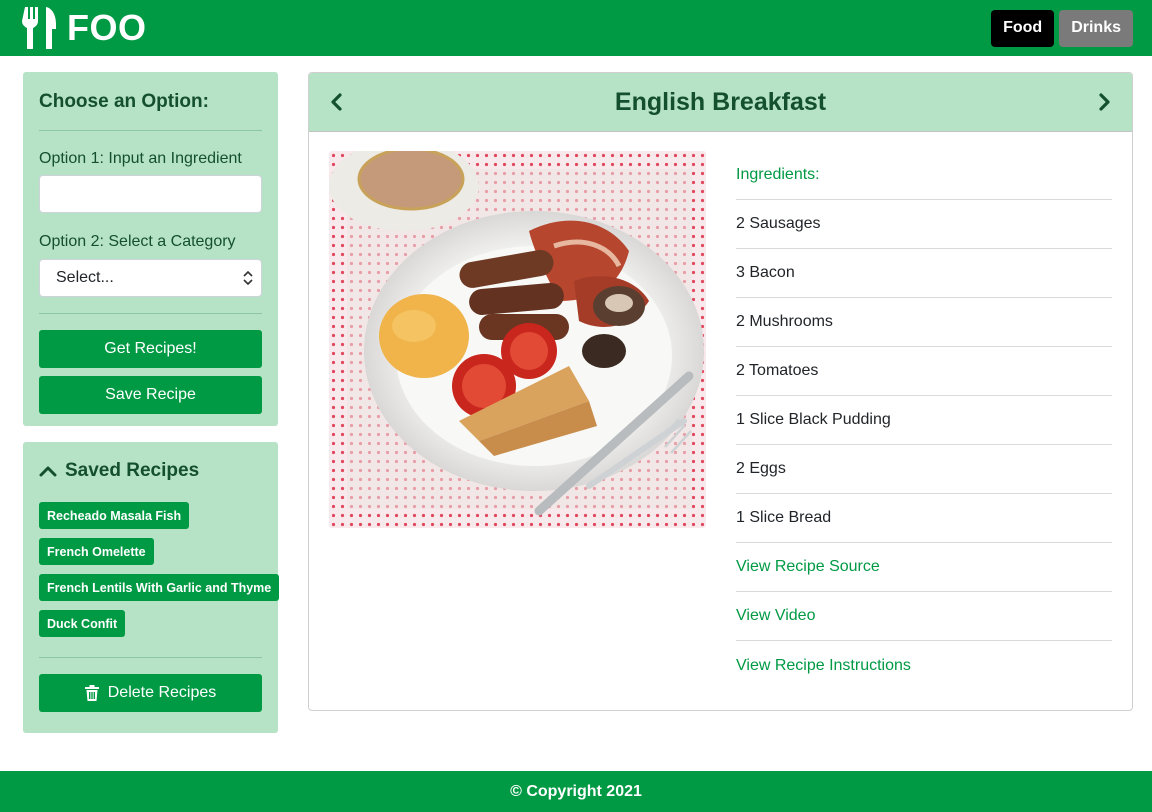  Describe the element at coordinates (132, 470) in the screenshot. I see `saved-recipes-title: Saved Recipes` at that location.